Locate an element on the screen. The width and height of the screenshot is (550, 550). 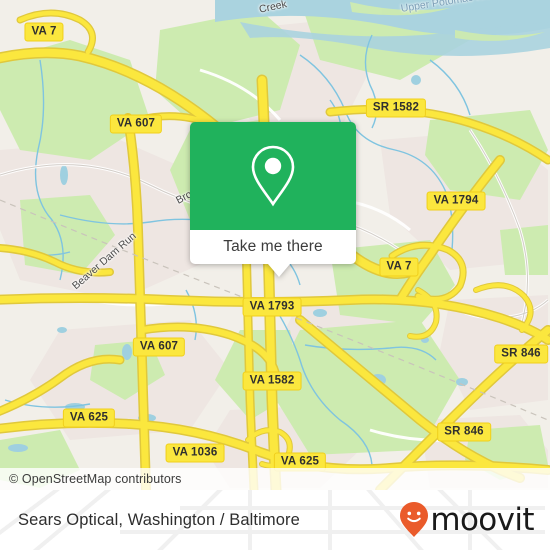
attribution-text: © OpenStreetMap contributors is located at coordinates (95, 479).